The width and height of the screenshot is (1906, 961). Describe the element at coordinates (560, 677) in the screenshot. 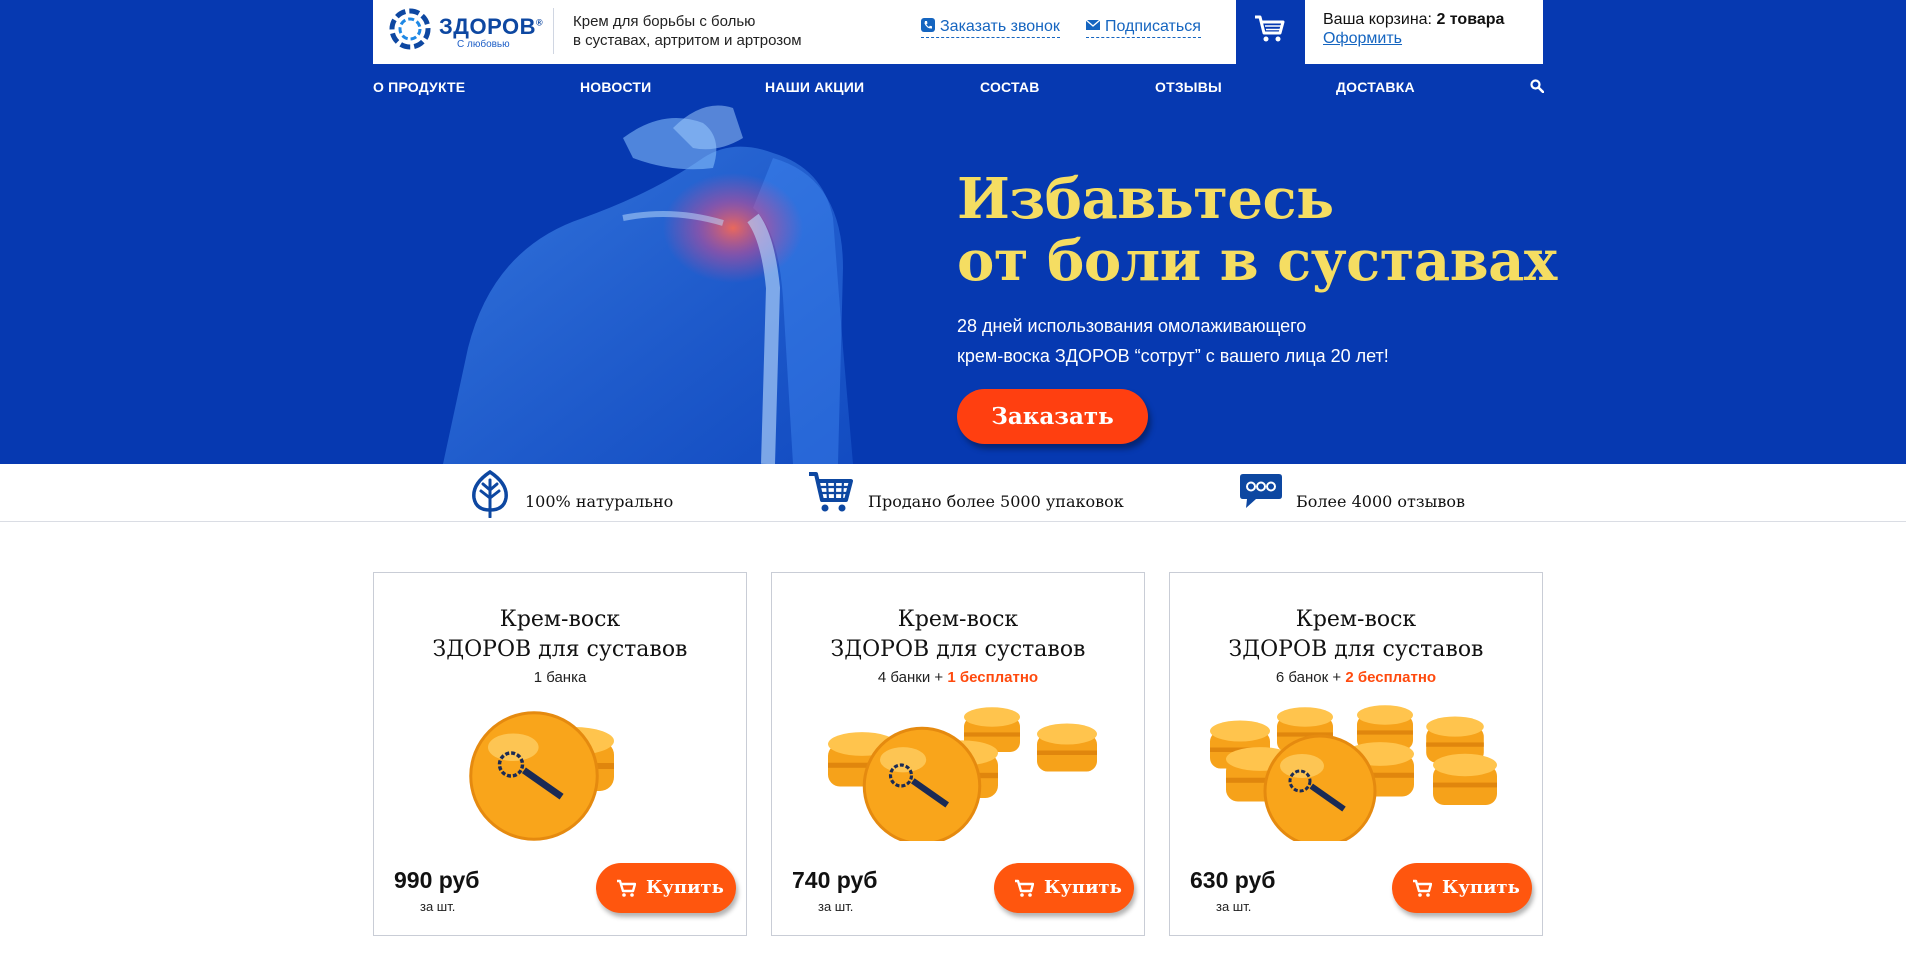

I see `product-quantity: 1 банка` at that location.